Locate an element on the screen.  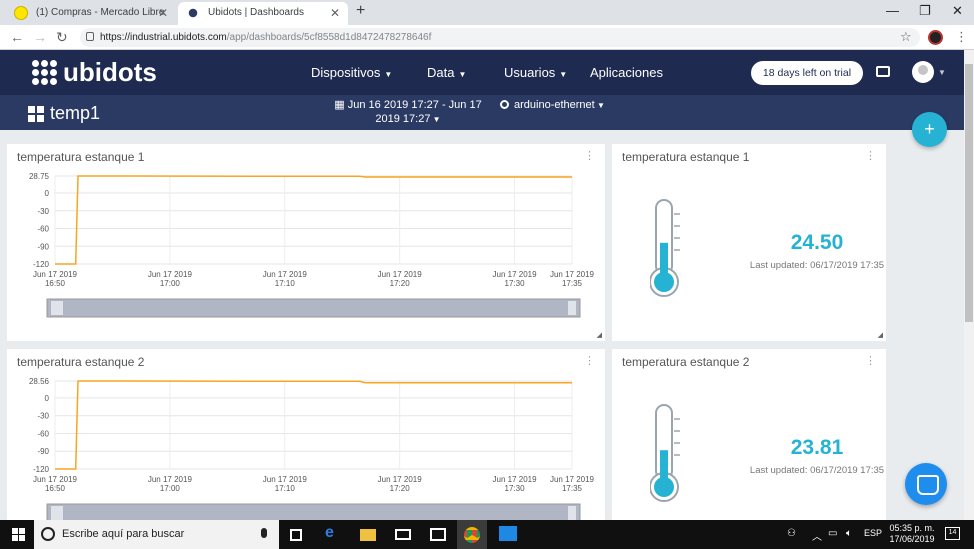
x-tick-label: 17:35 is located at coordinates (572, 488).